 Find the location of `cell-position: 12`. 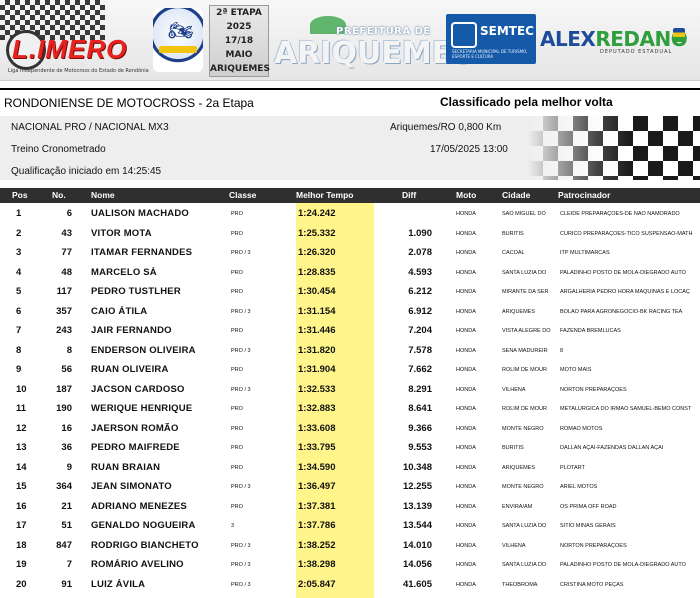

cell-position: 12 is located at coordinates (21, 428).